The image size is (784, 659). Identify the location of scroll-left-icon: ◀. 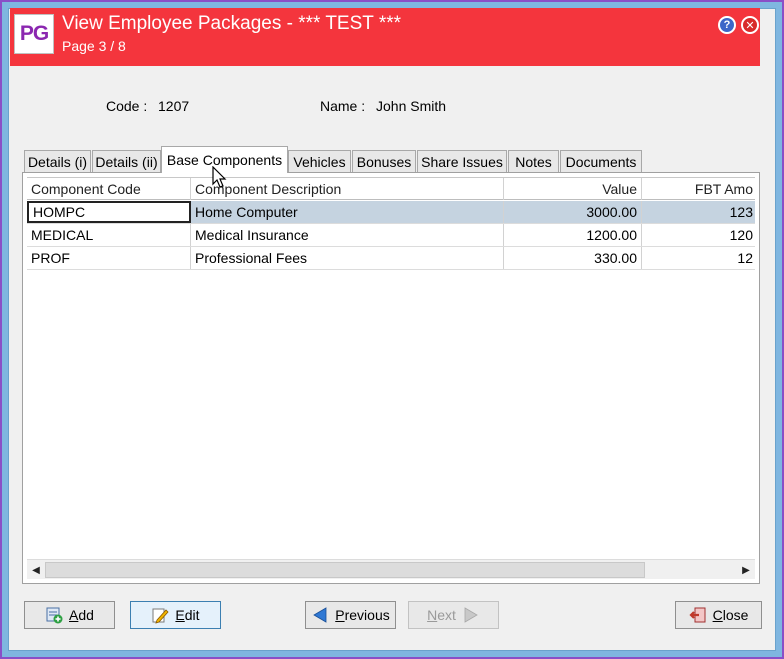
(36, 570).